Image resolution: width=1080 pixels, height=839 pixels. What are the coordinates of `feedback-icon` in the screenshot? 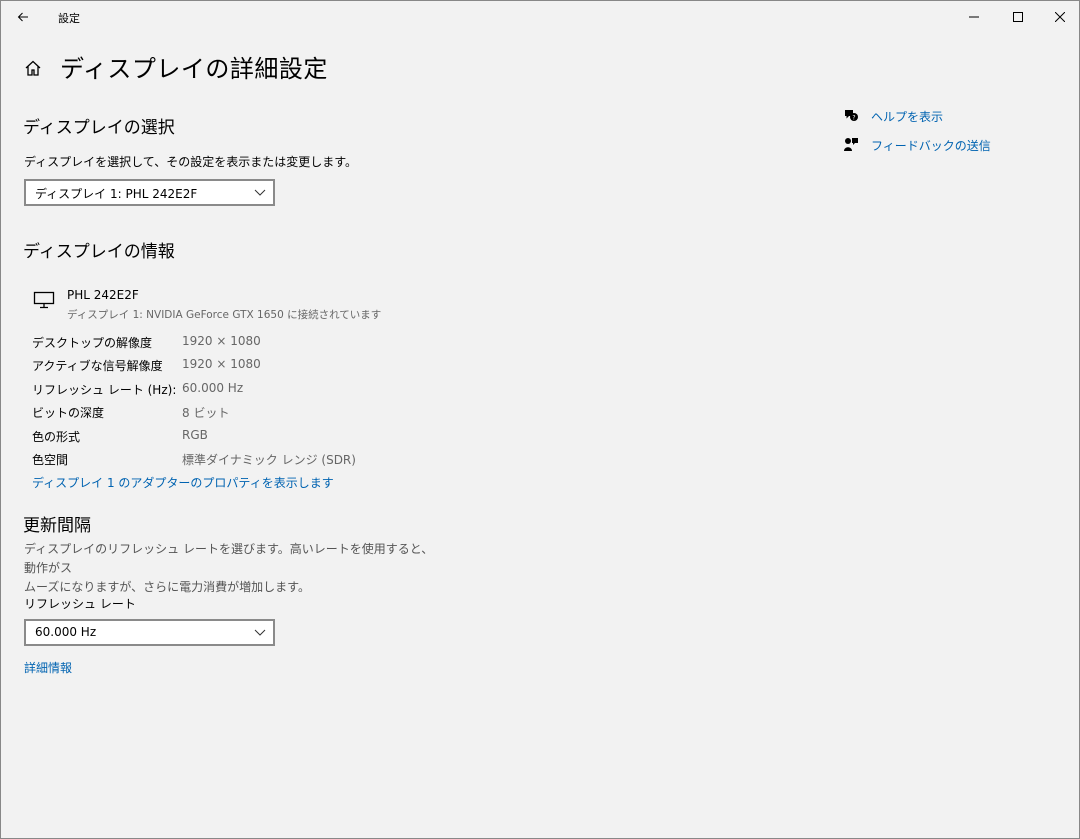 It's located at (851, 144).